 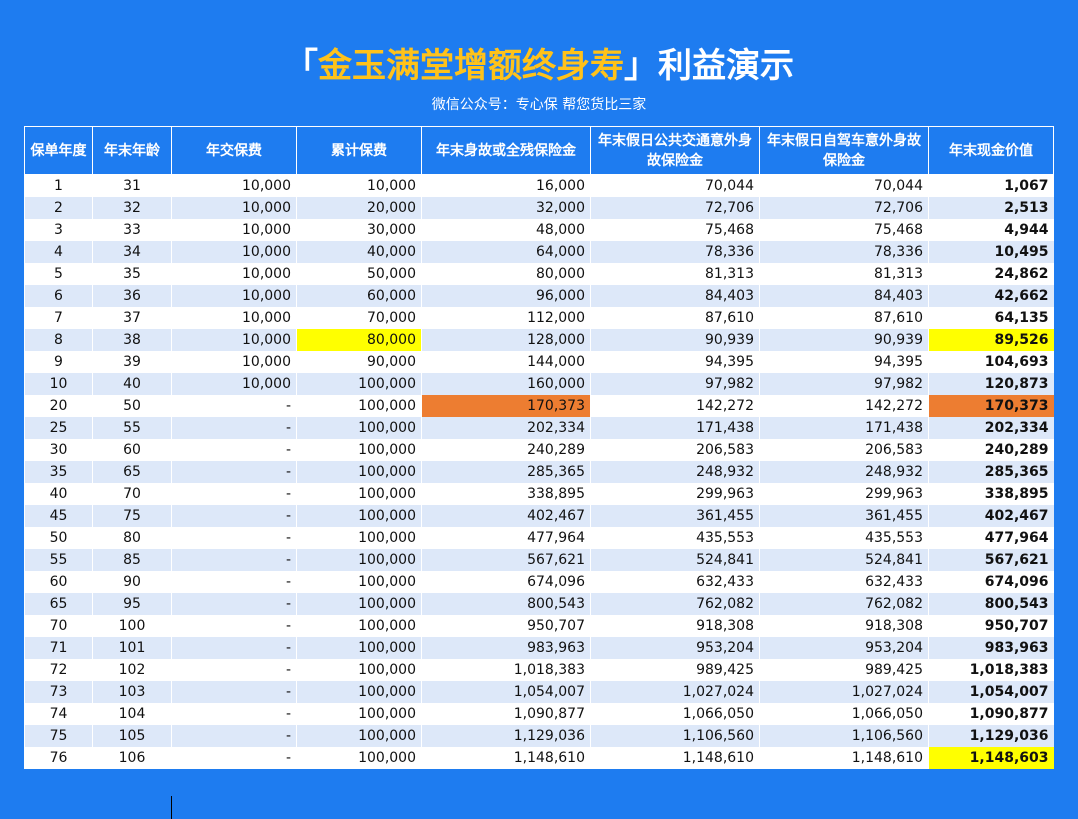 What do you see at coordinates (991, 582) in the screenshot?
I see `cell-cash-value: 674,096` at bounding box center [991, 582].